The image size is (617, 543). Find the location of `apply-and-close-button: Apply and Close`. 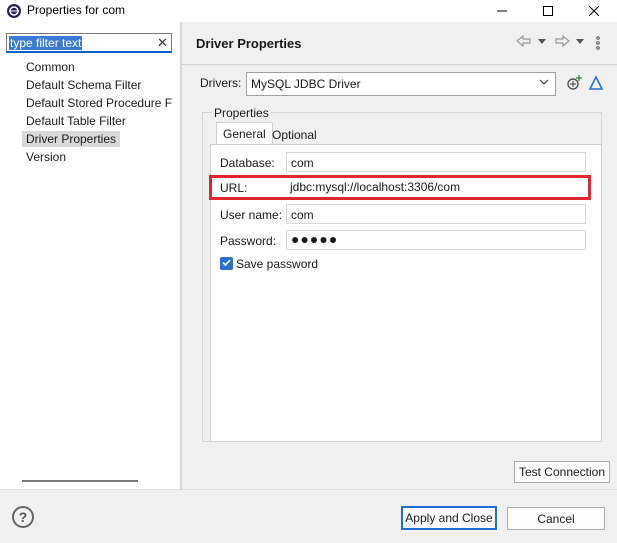

apply-and-close-button: Apply and Close is located at coordinates (449, 518).